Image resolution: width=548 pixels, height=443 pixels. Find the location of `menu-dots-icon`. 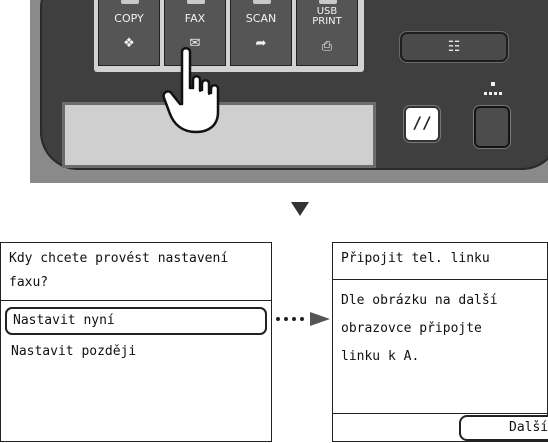

menu-dots-icon is located at coordinates (493, 91).